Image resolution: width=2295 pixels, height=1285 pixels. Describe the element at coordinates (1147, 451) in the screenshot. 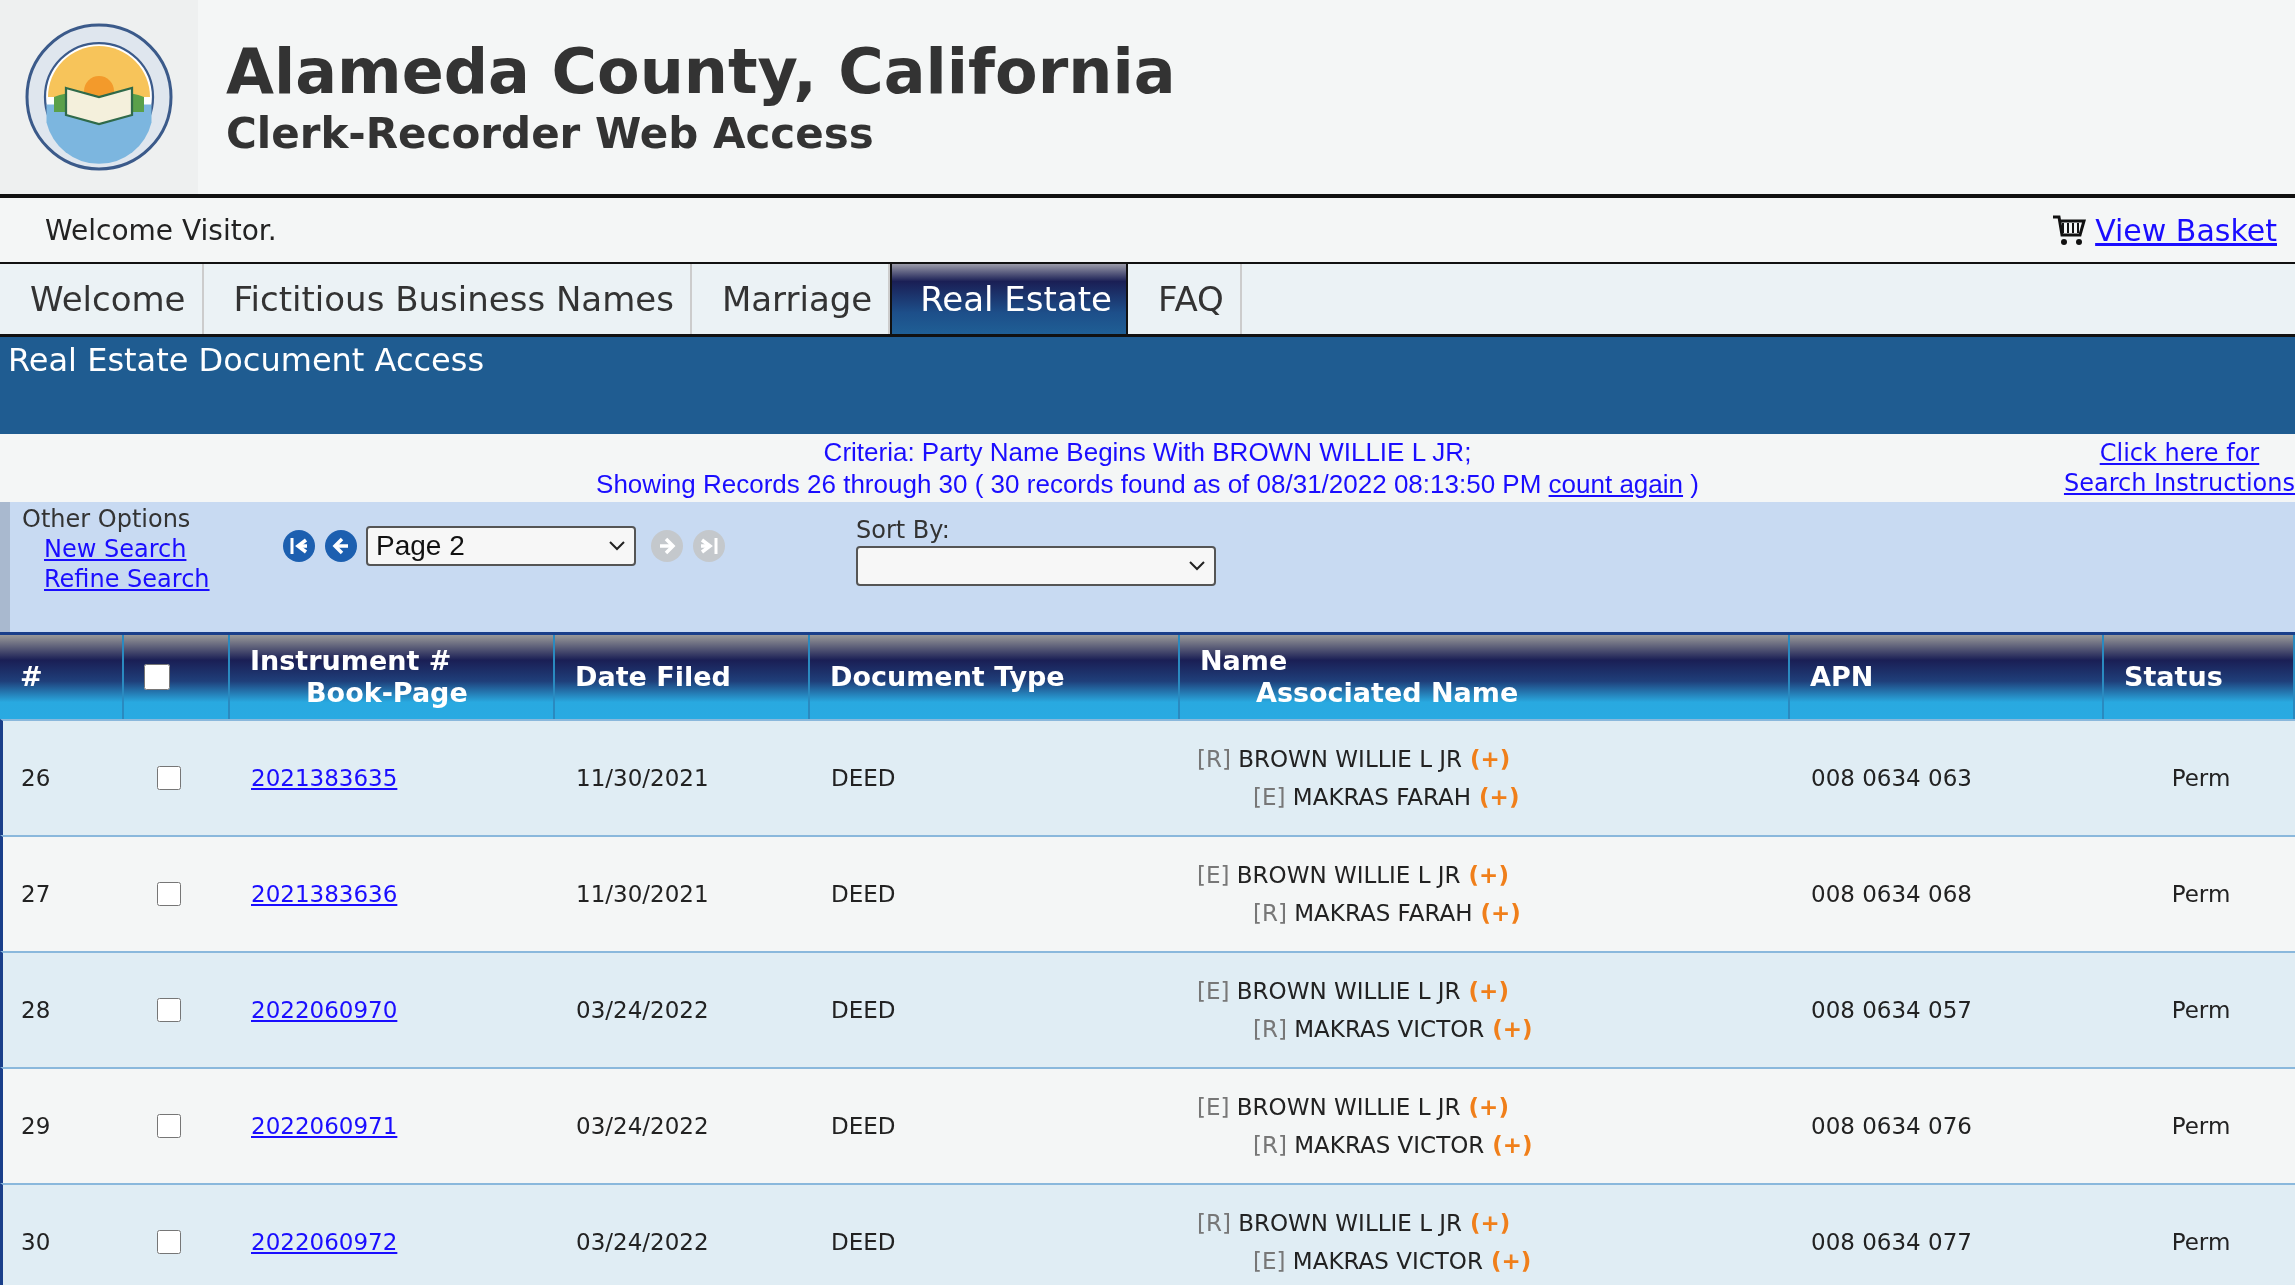

I see `criteria-text: Criteria: Party Name Begins With BROWN WILLIE L JR;` at that location.